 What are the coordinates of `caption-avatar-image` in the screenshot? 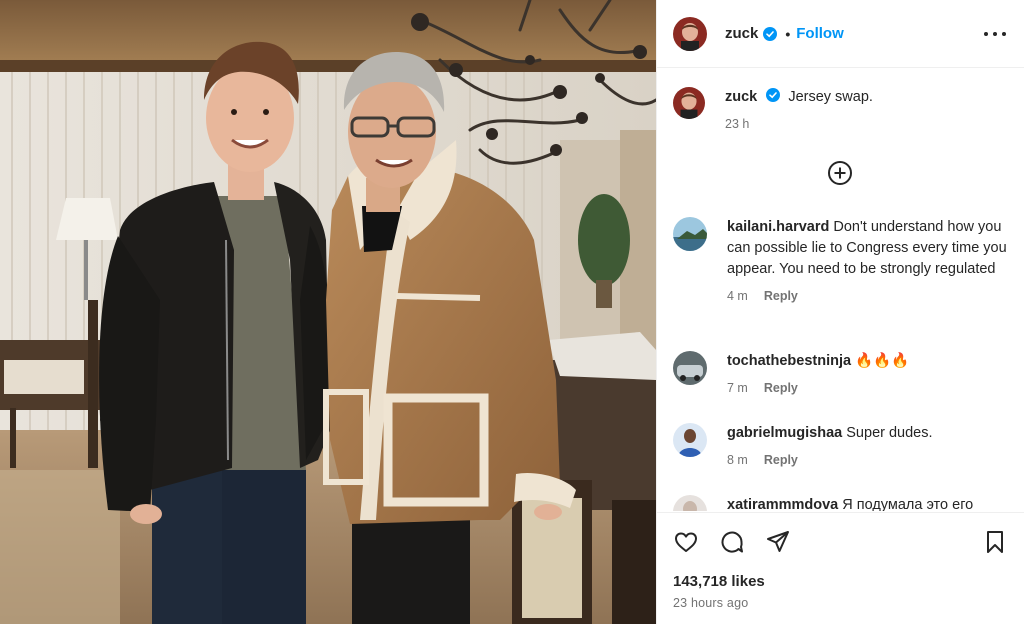 It's located at (689, 103).